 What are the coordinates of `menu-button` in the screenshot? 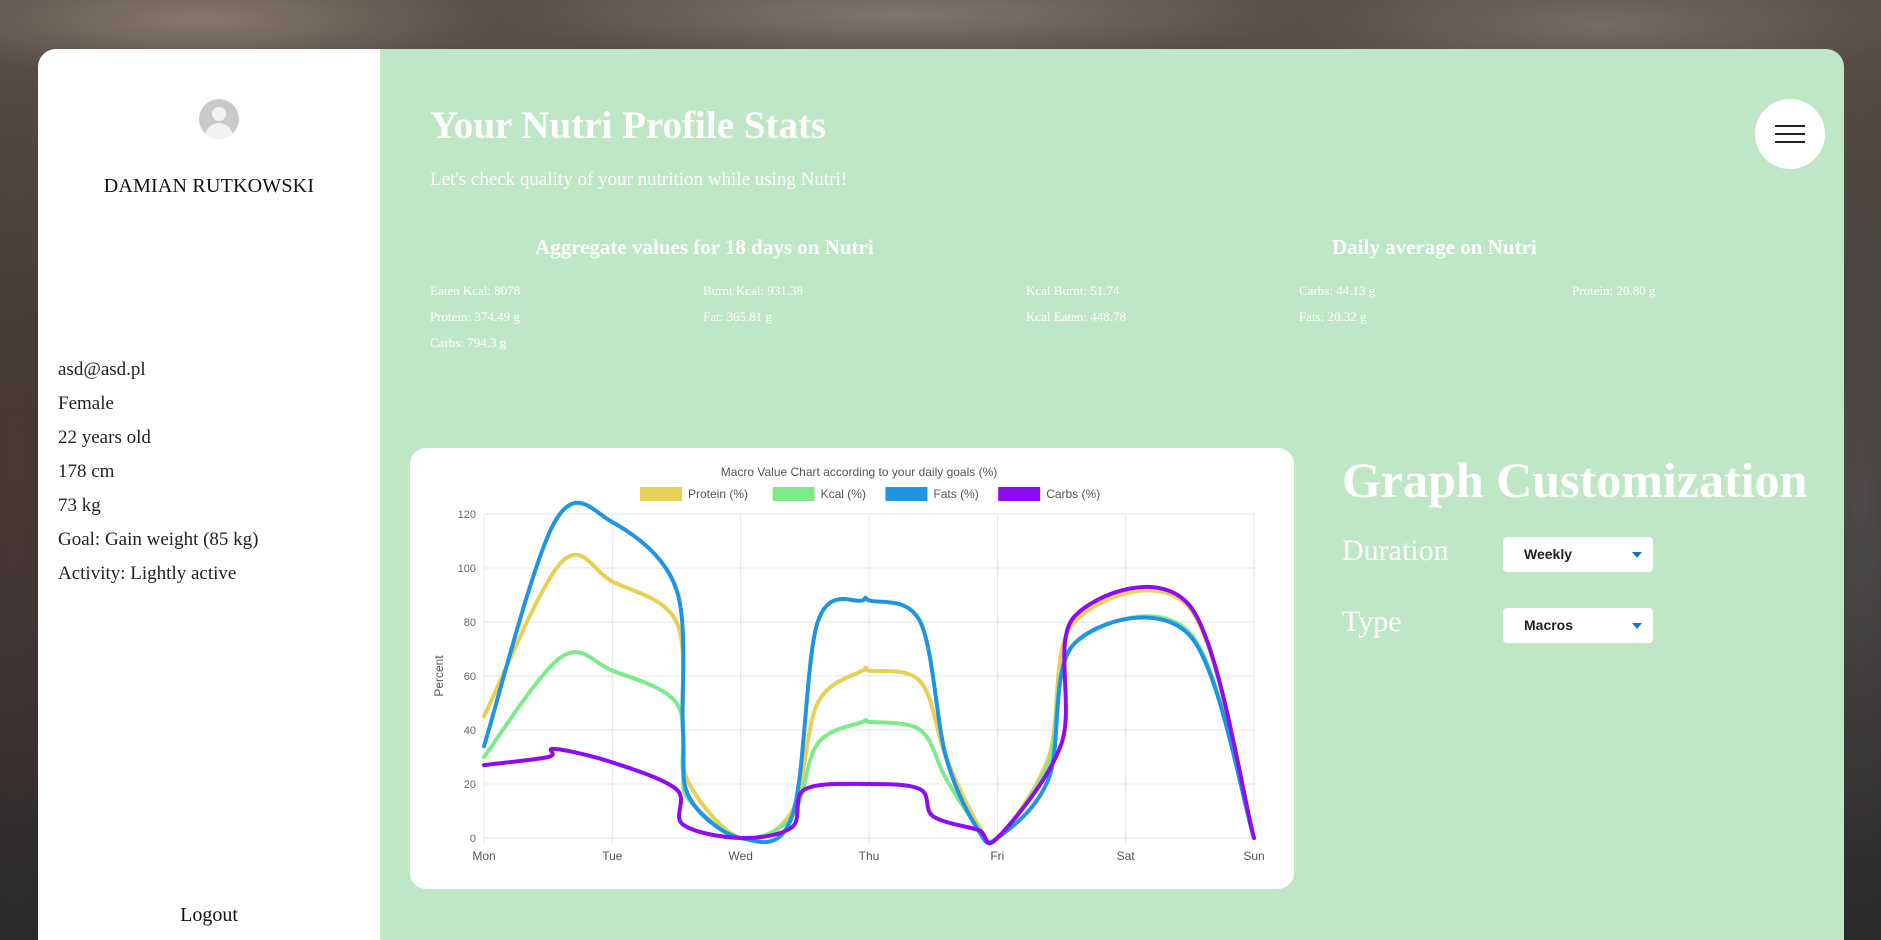 It's located at (1790, 134).